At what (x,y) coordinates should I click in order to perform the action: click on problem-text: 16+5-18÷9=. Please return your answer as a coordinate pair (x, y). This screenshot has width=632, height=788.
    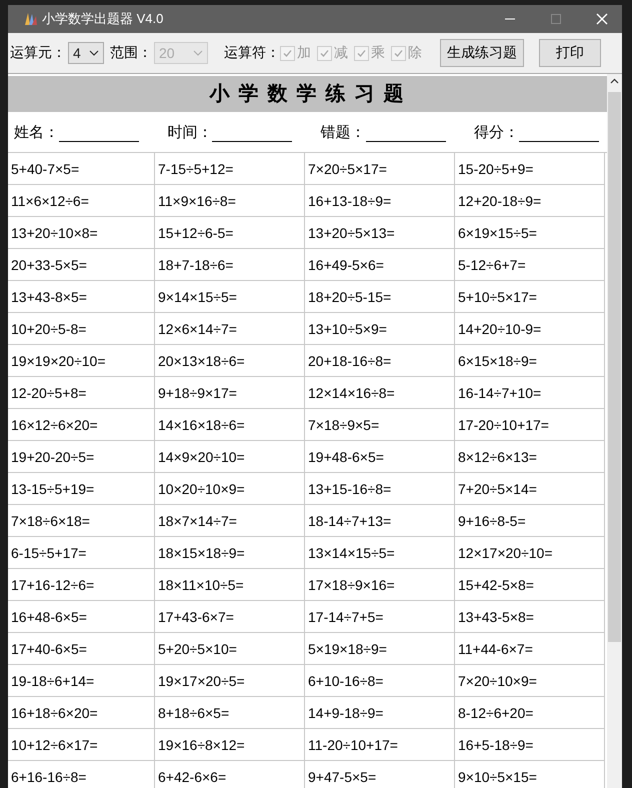
    Looking at the image, I should click on (496, 744).